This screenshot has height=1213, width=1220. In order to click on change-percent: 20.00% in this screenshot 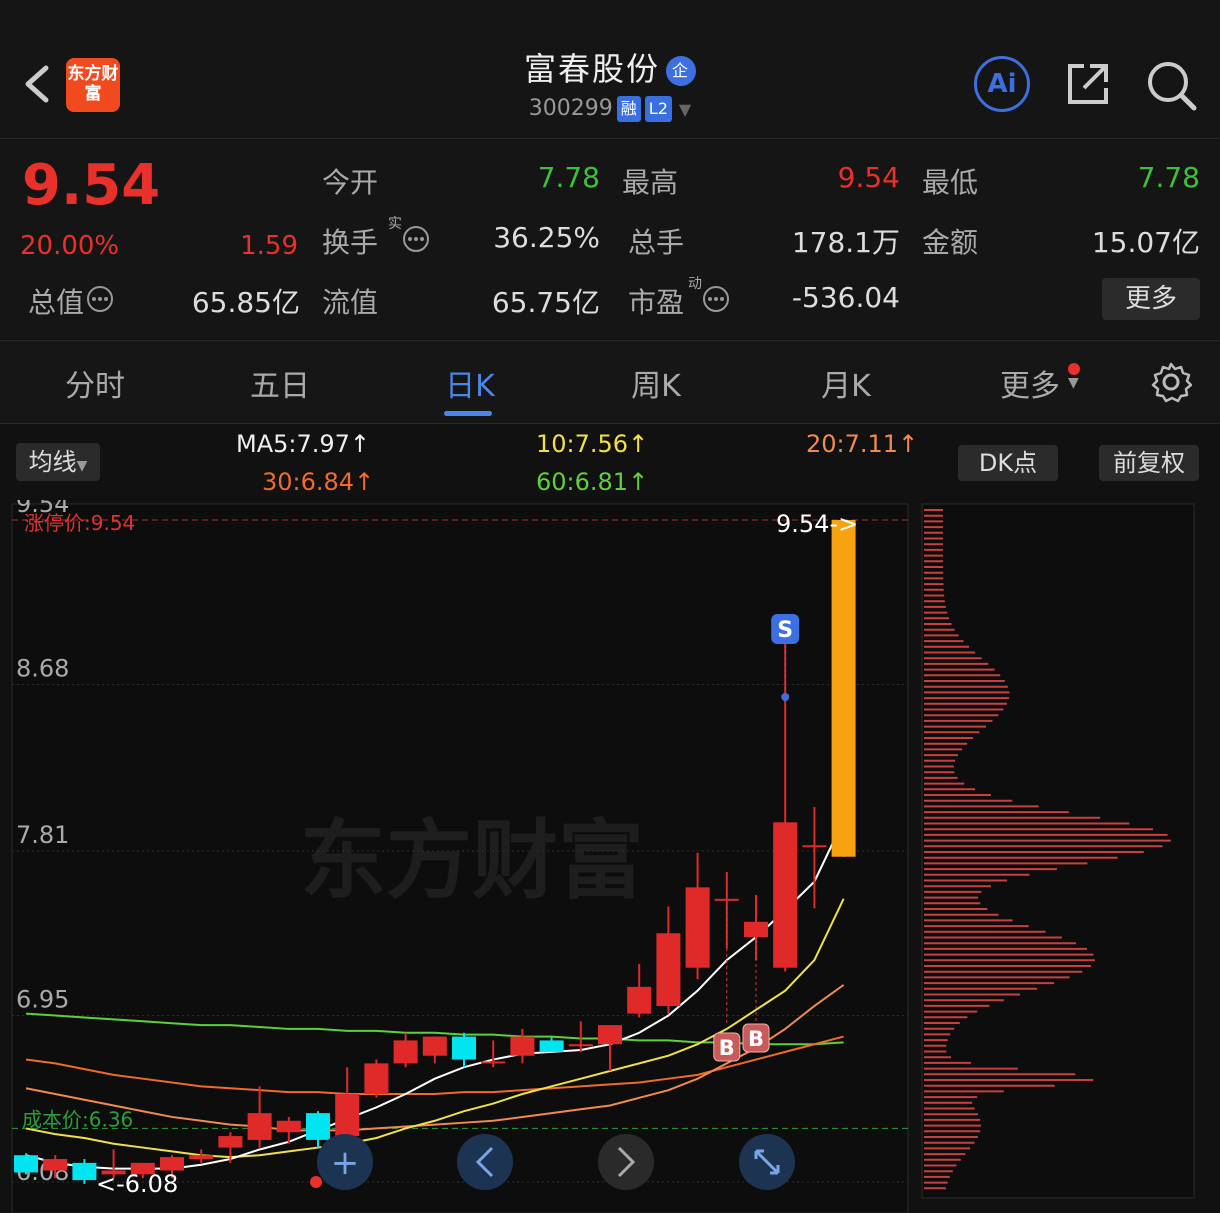, I will do `click(70, 246)`.